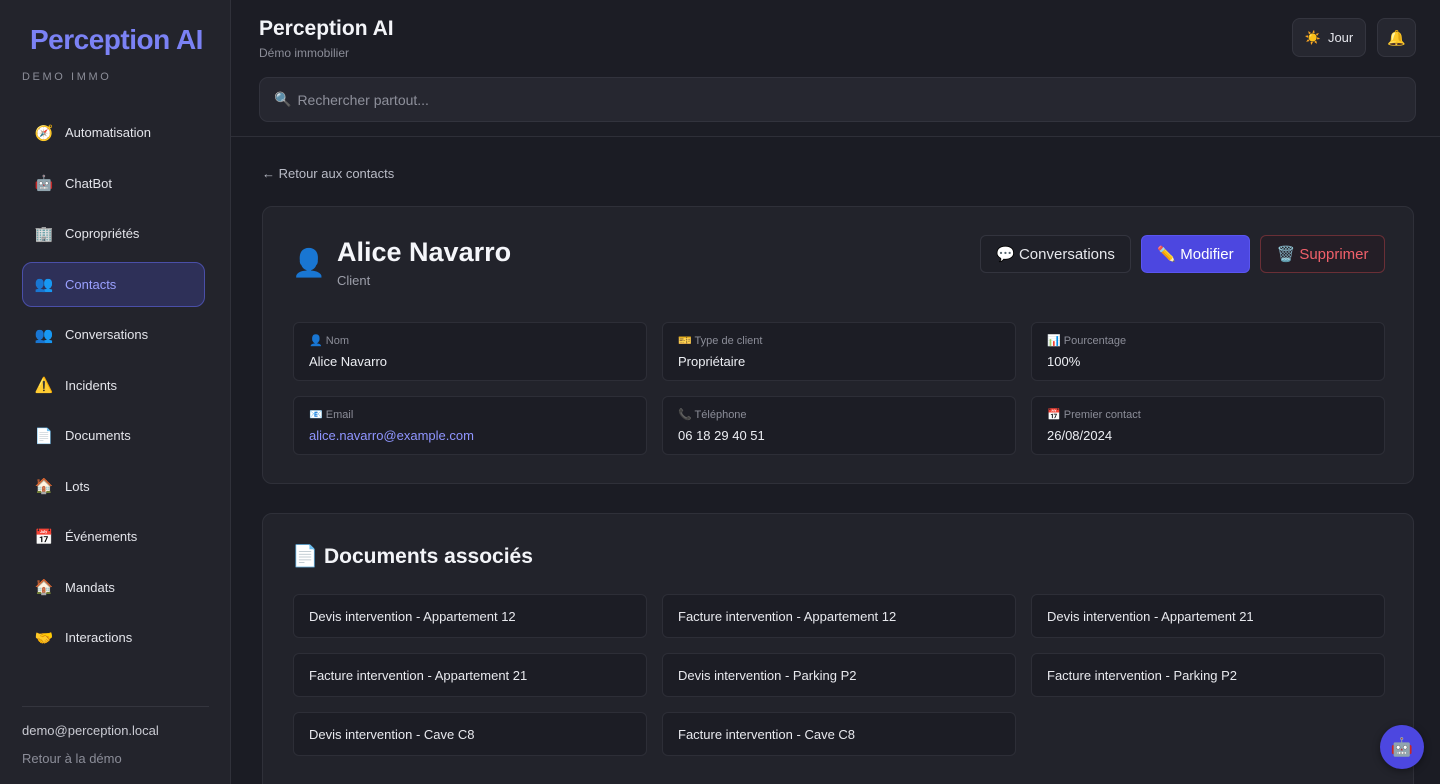 Image resolution: width=1440 pixels, height=784 pixels. Describe the element at coordinates (1208, 616) in the screenshot. I see `document-item: Devis intervention - Appartement 21` at that location.